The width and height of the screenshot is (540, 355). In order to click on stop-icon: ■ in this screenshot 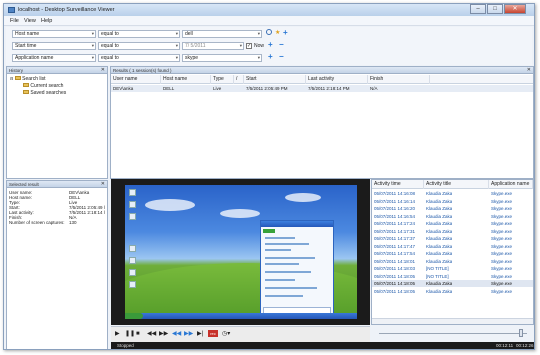, I will do `click(138, 334)`.